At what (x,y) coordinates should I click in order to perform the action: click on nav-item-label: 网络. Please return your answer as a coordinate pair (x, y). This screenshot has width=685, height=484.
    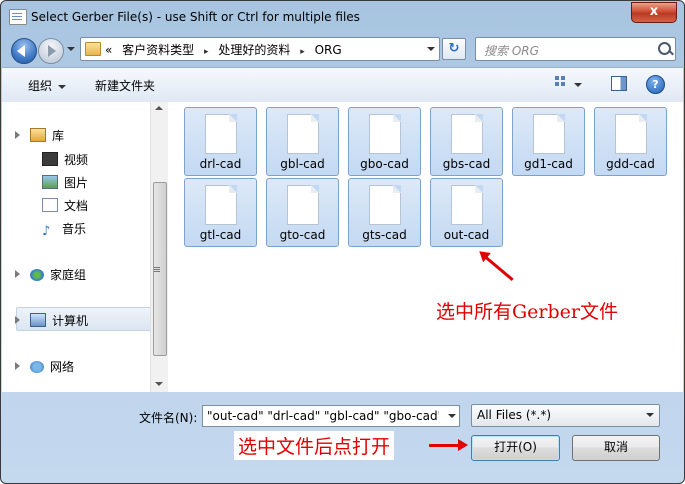
    Looking at the image, I should click on (62, 367).